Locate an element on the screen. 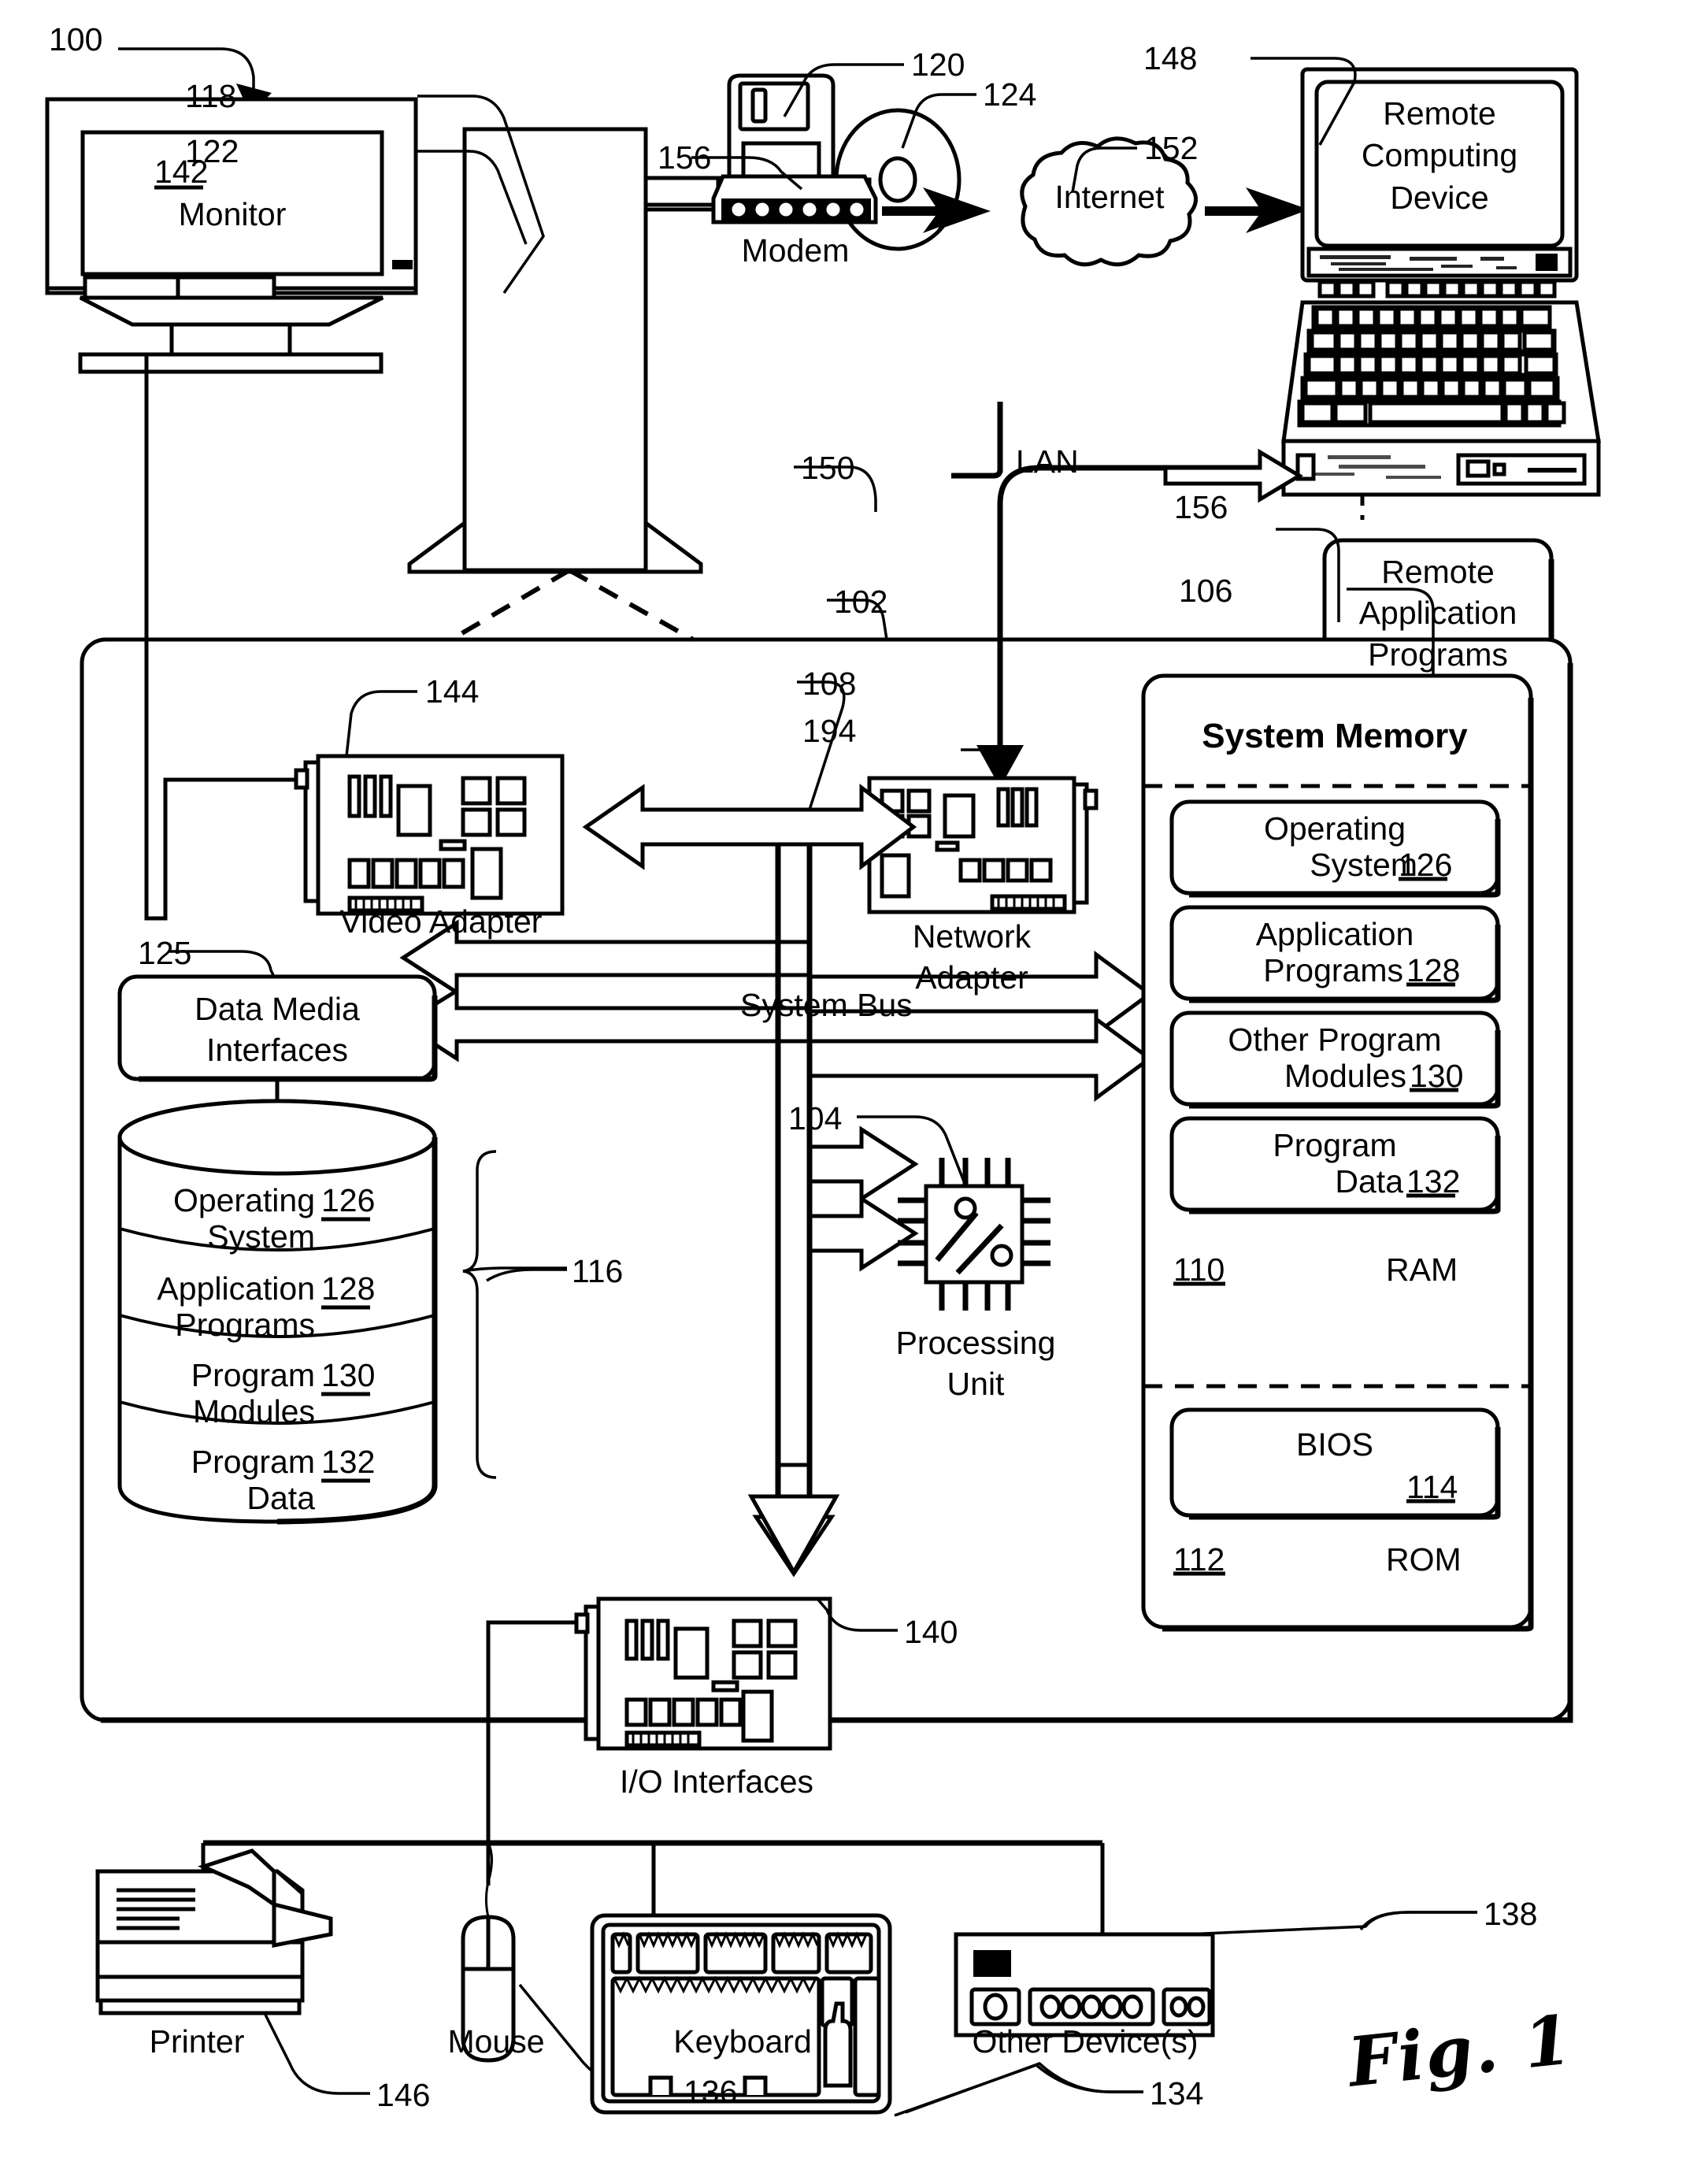 The width and height of the screenshot is (1697, 2184). sysmem-bios-line1: BIOS is located at coordinates (1335, 1444).